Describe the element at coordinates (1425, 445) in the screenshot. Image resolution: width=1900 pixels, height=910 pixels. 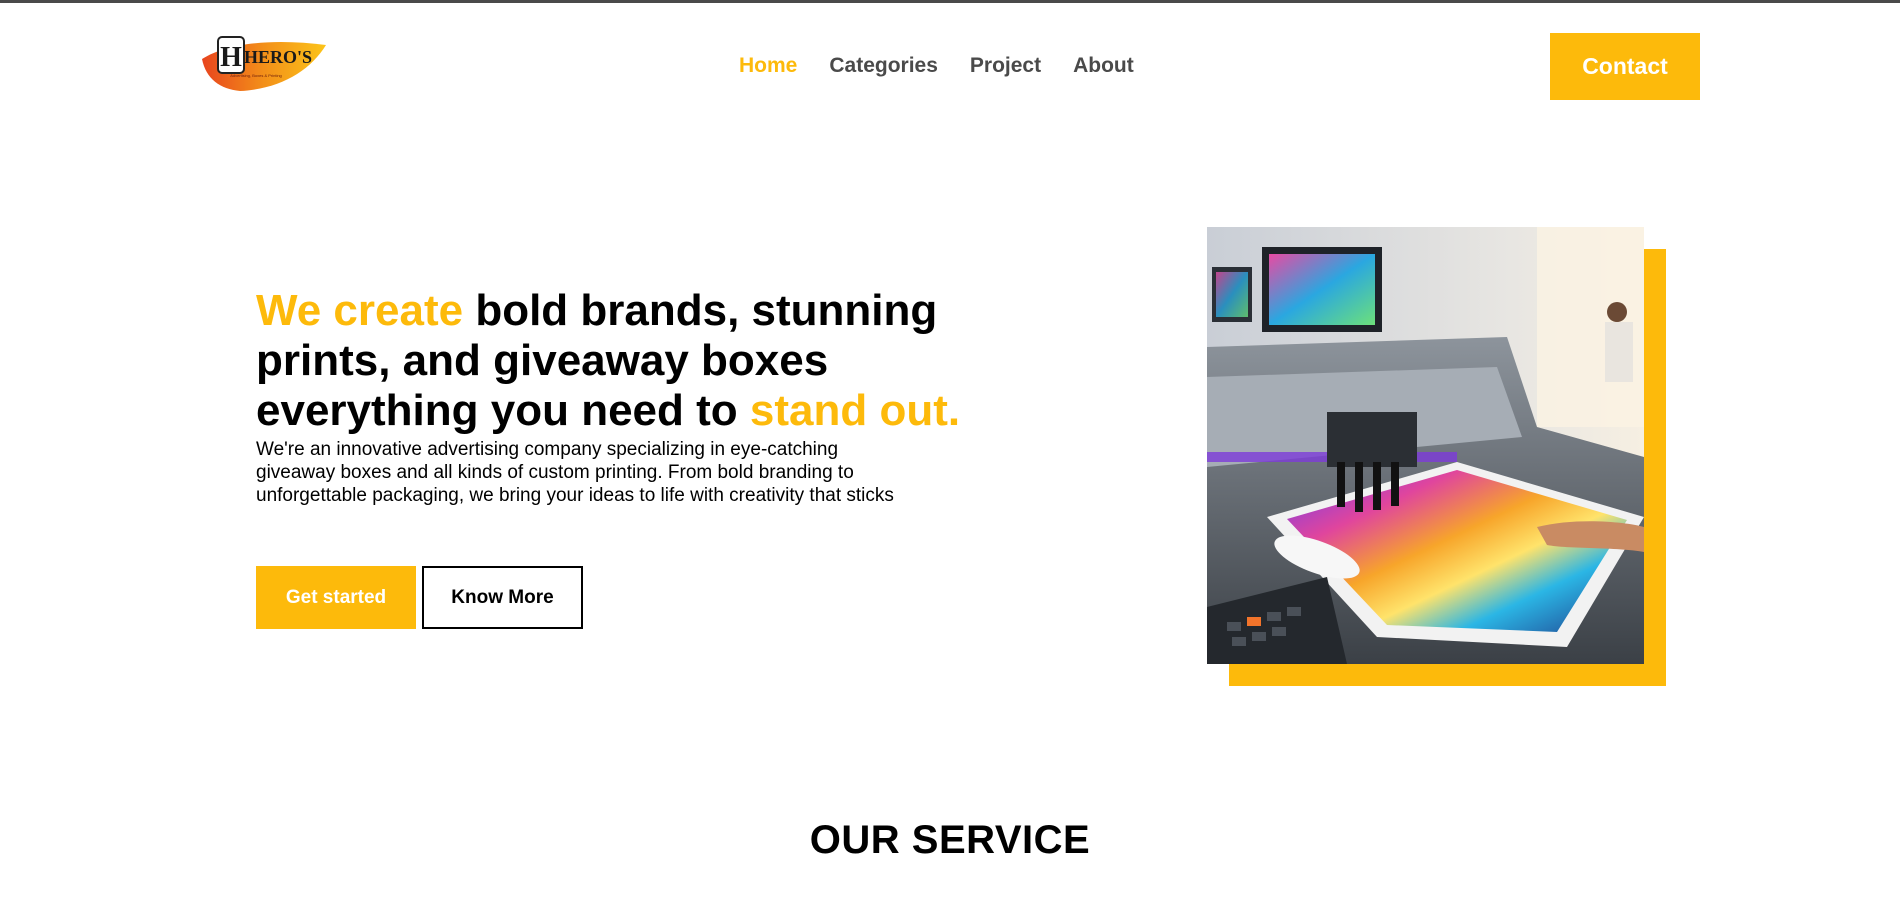
I see `printer-photo-icon` at that location.